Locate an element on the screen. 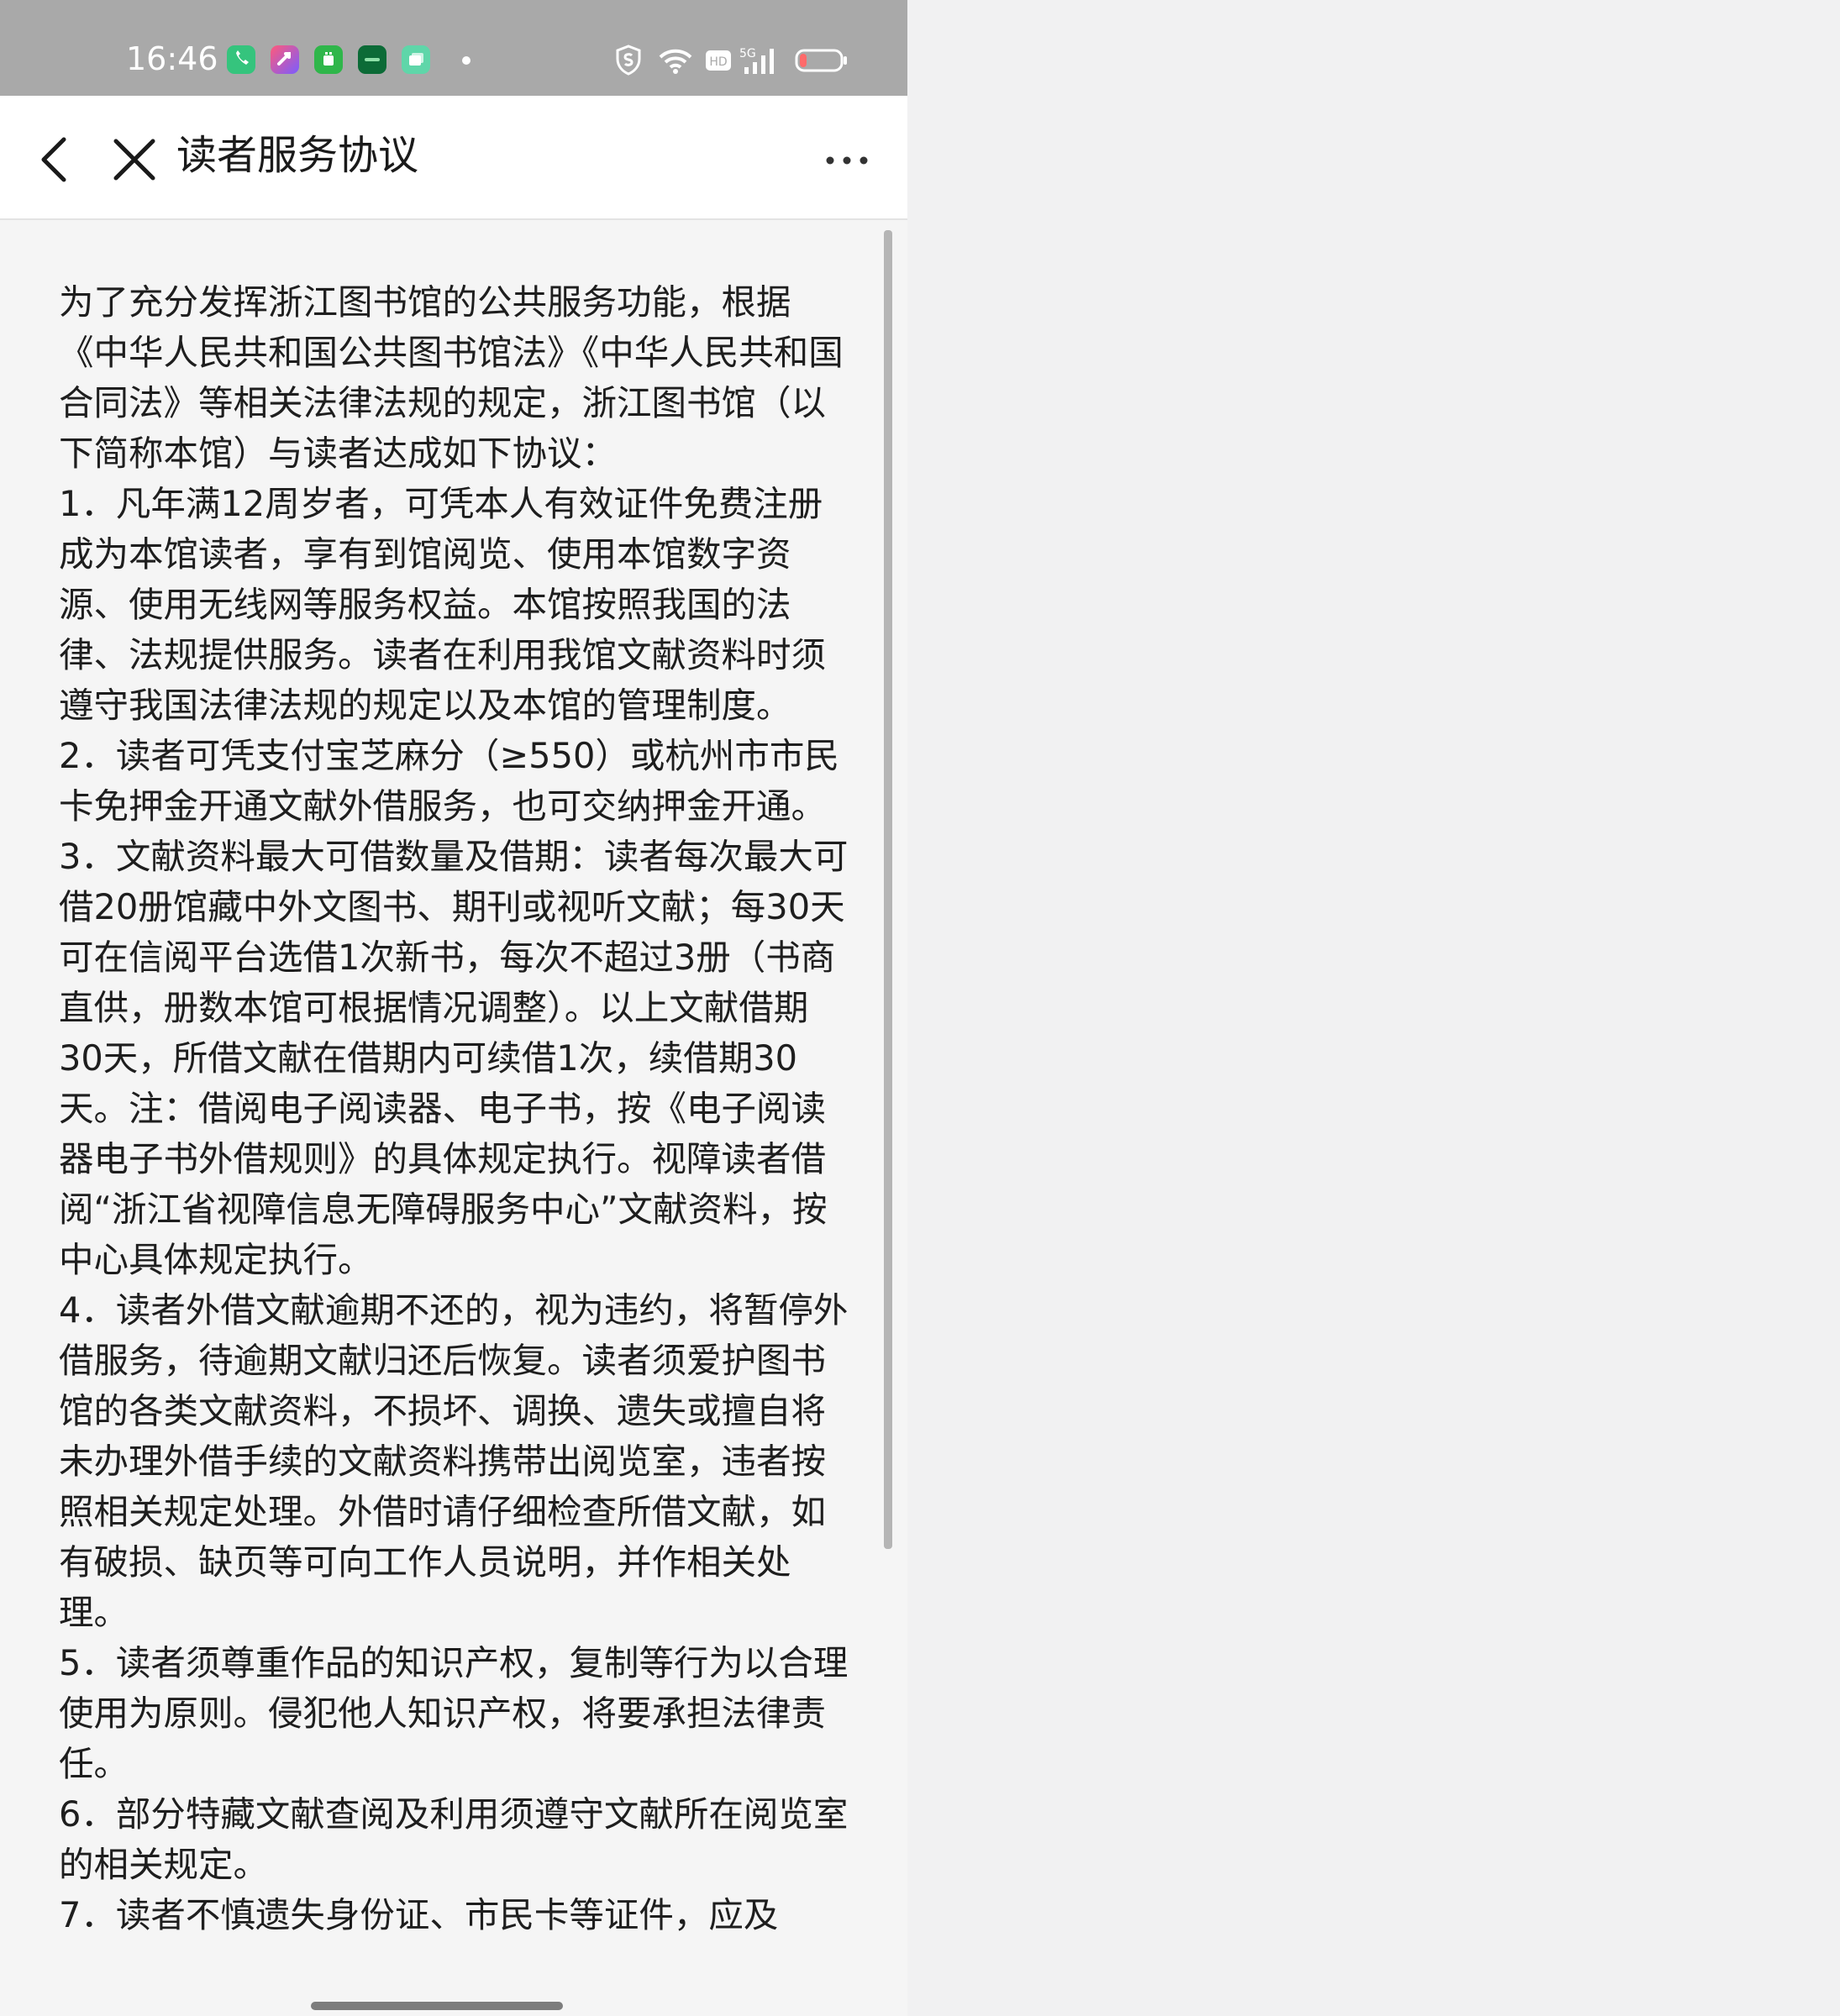  shortcut-app-icon is located at coordinates (285, 59).